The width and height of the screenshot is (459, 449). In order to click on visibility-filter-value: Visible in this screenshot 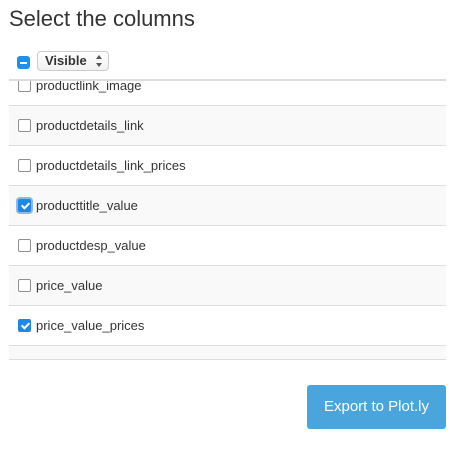, I will do `click(66, 60)`.